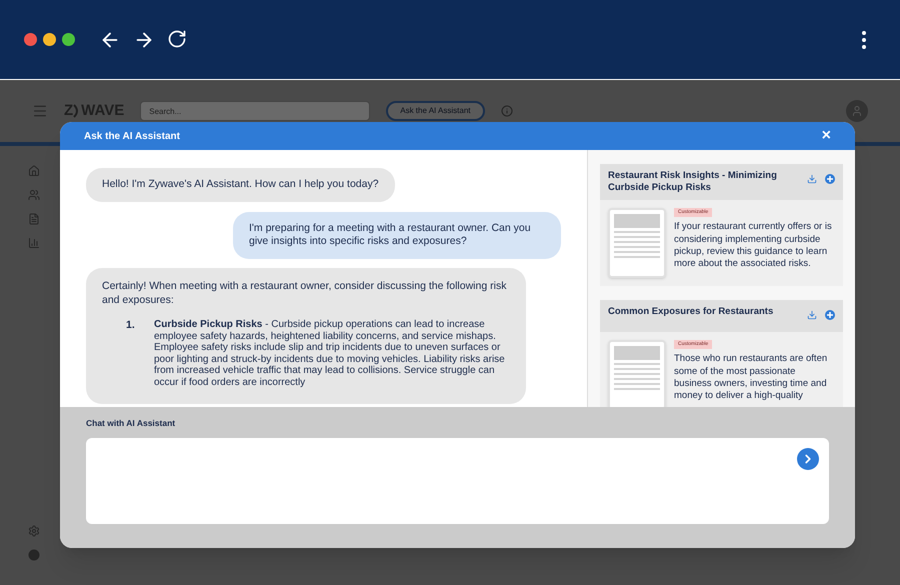  I want to click on resource-description: Those who run restaurants are often some of the most passionate business owners, investing time and money to deliver a high-quality, so click(751, 378).